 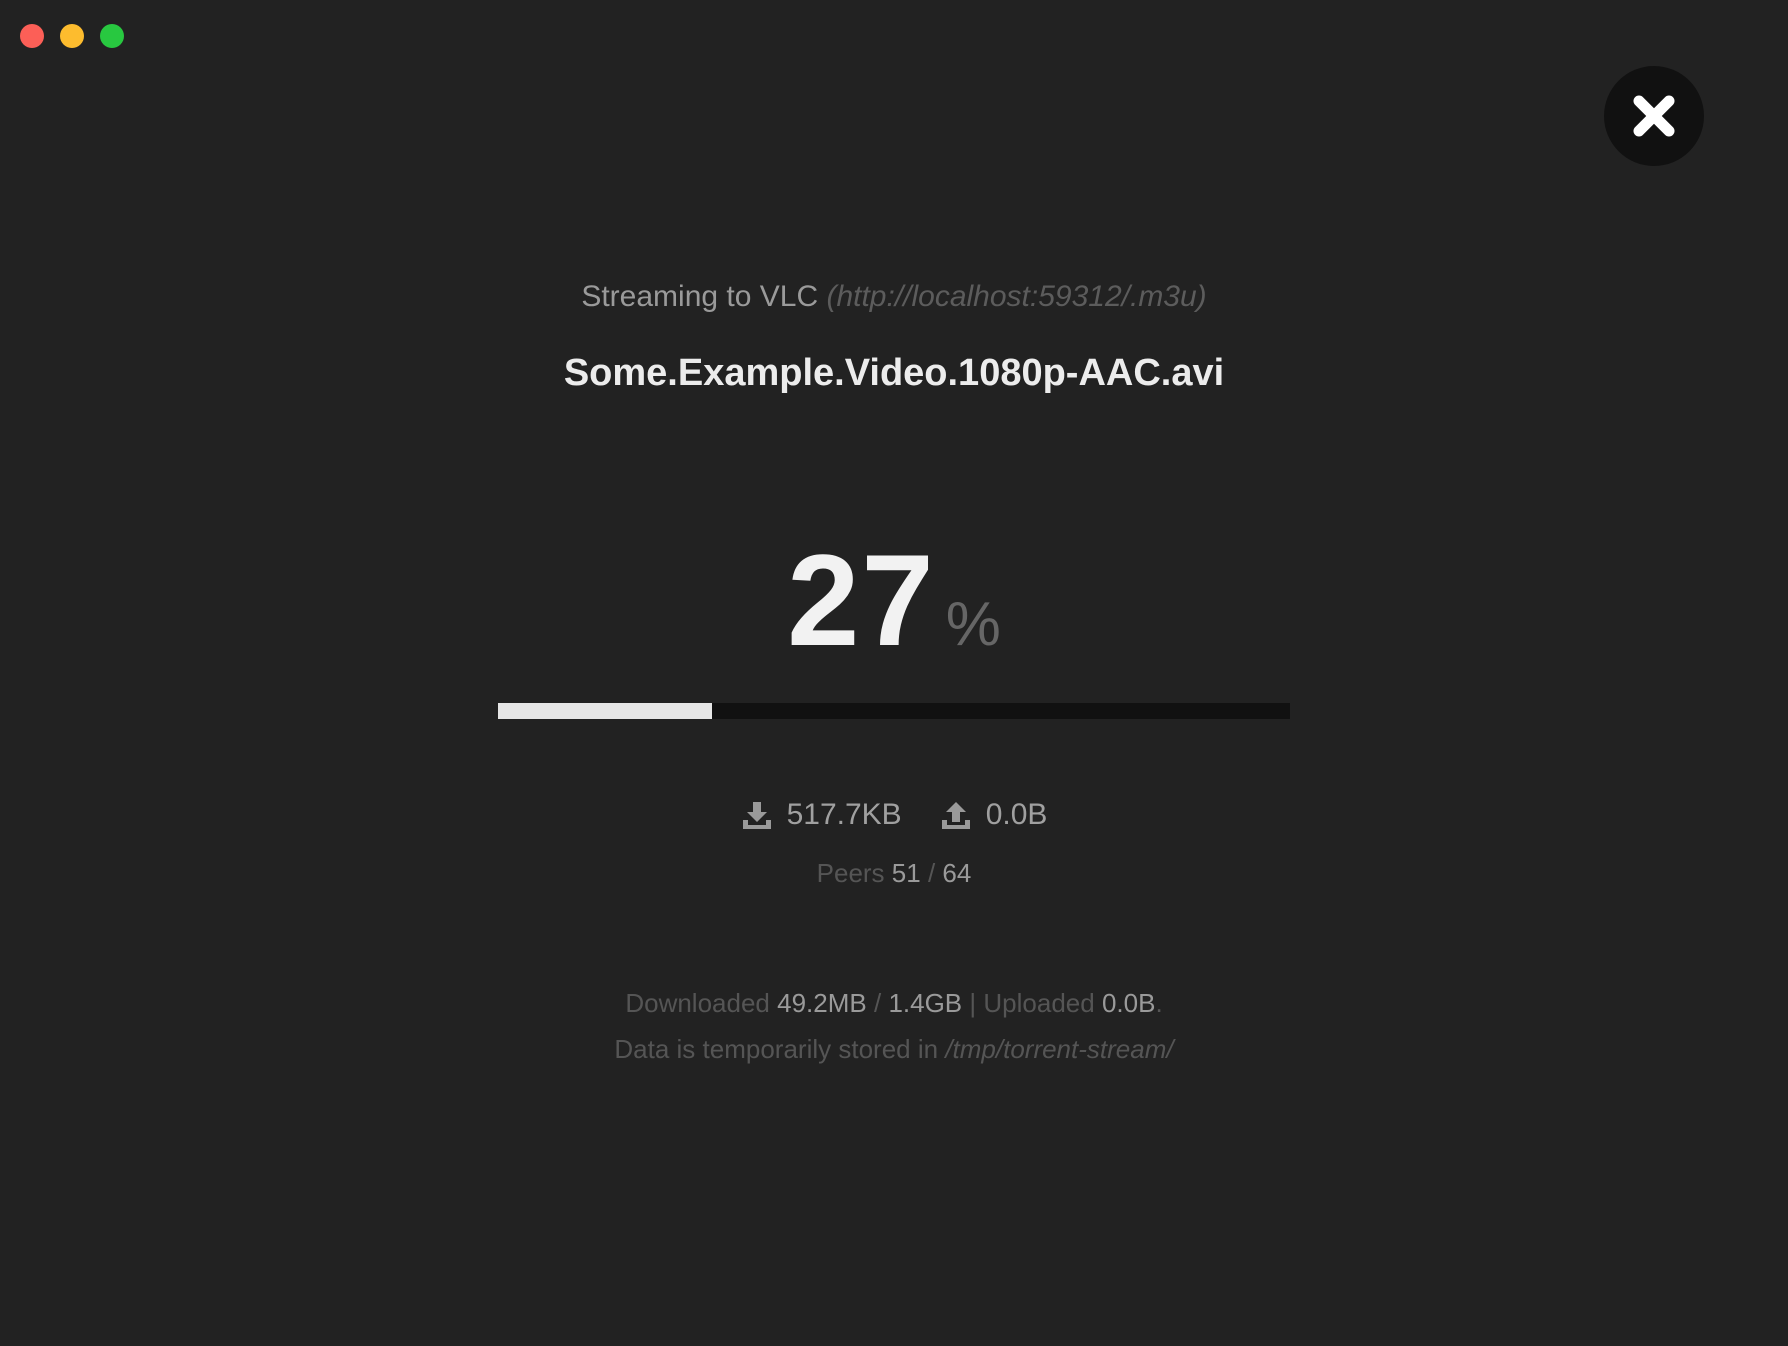 I want to click on totals-end: ., so click(x=1159, y=1003).